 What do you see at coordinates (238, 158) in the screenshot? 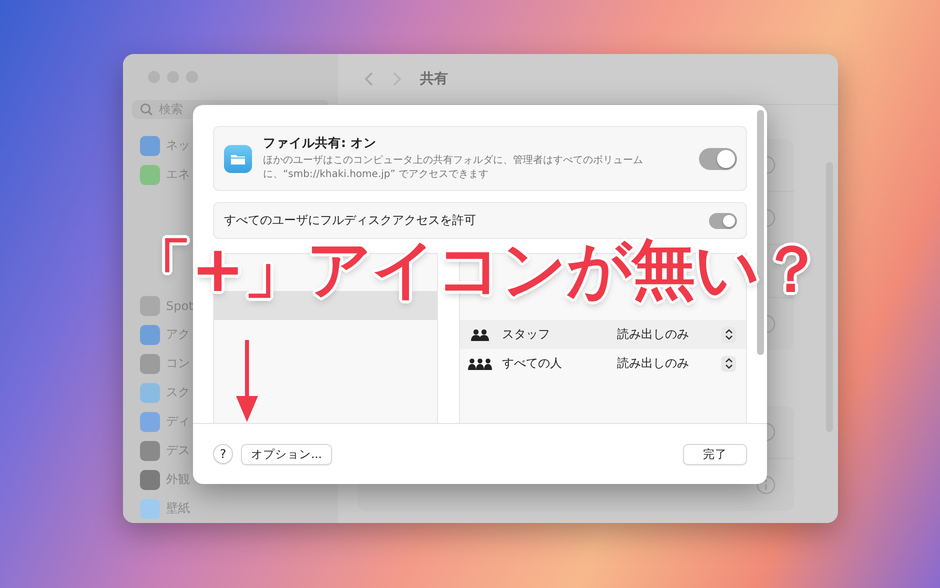
I see `folder-icon` at bounding box center [238, 158].